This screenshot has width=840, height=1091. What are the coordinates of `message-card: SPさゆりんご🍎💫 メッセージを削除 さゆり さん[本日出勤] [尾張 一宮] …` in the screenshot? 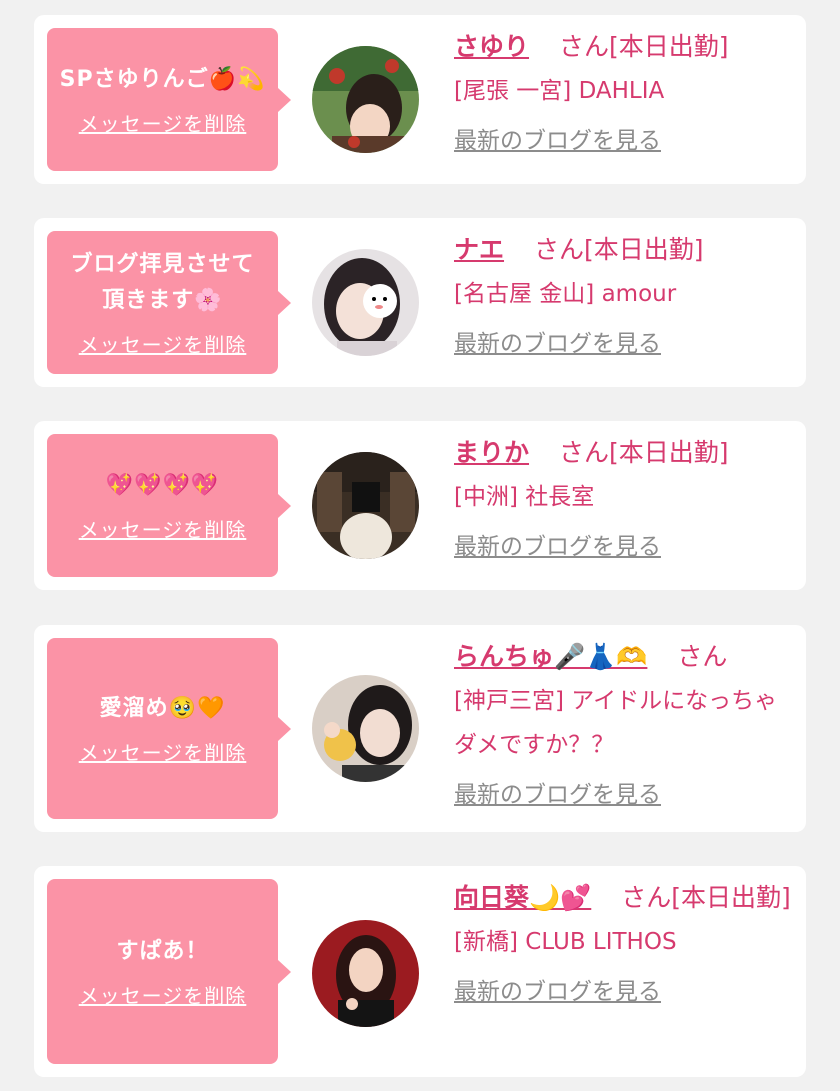 It's located at (420, 99).